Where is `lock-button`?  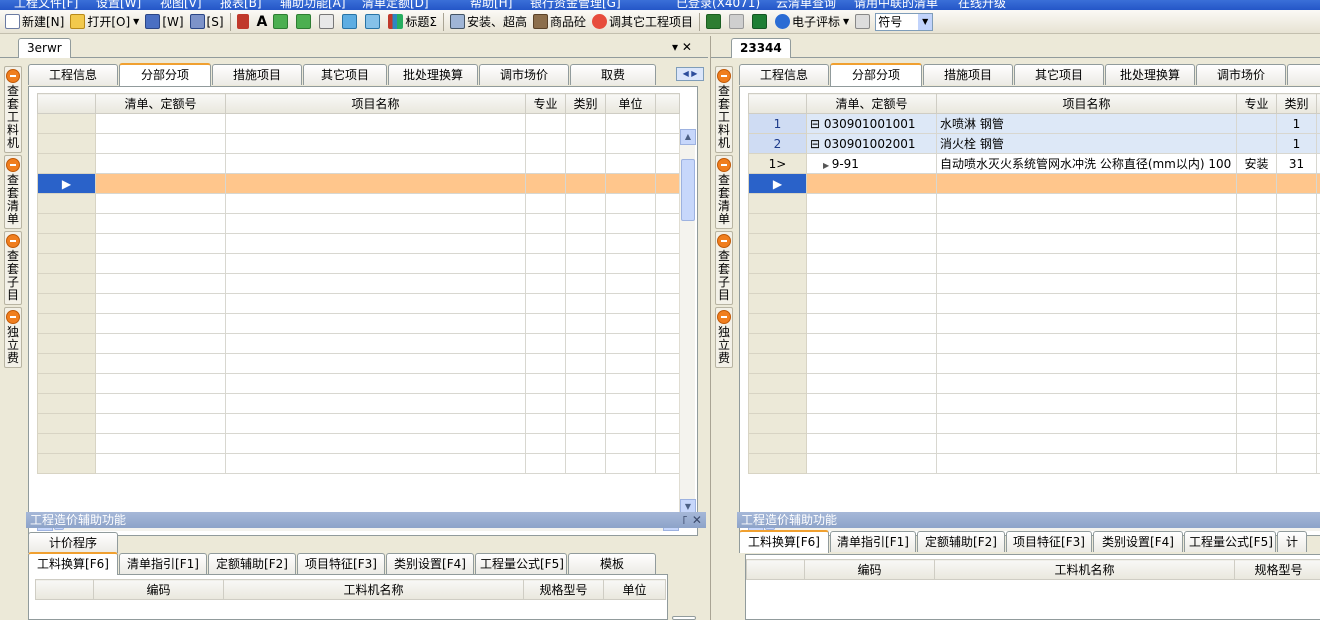
lock-button is located at coordinates (244, 22).